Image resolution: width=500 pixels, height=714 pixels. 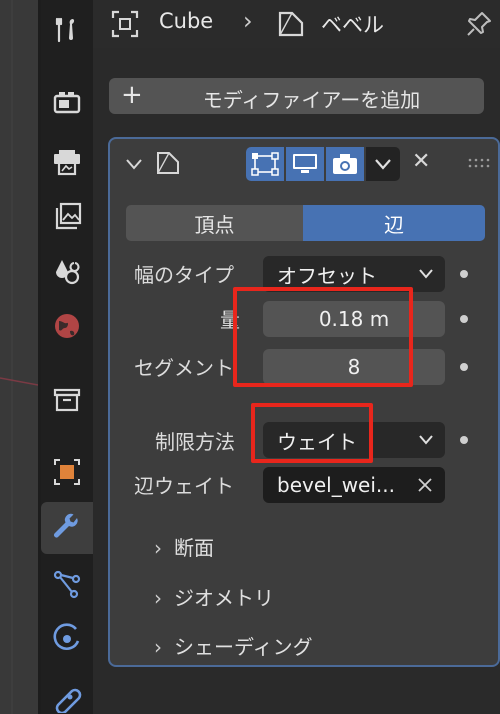 I want to click on tab-collection, so click(x=67, y=400).